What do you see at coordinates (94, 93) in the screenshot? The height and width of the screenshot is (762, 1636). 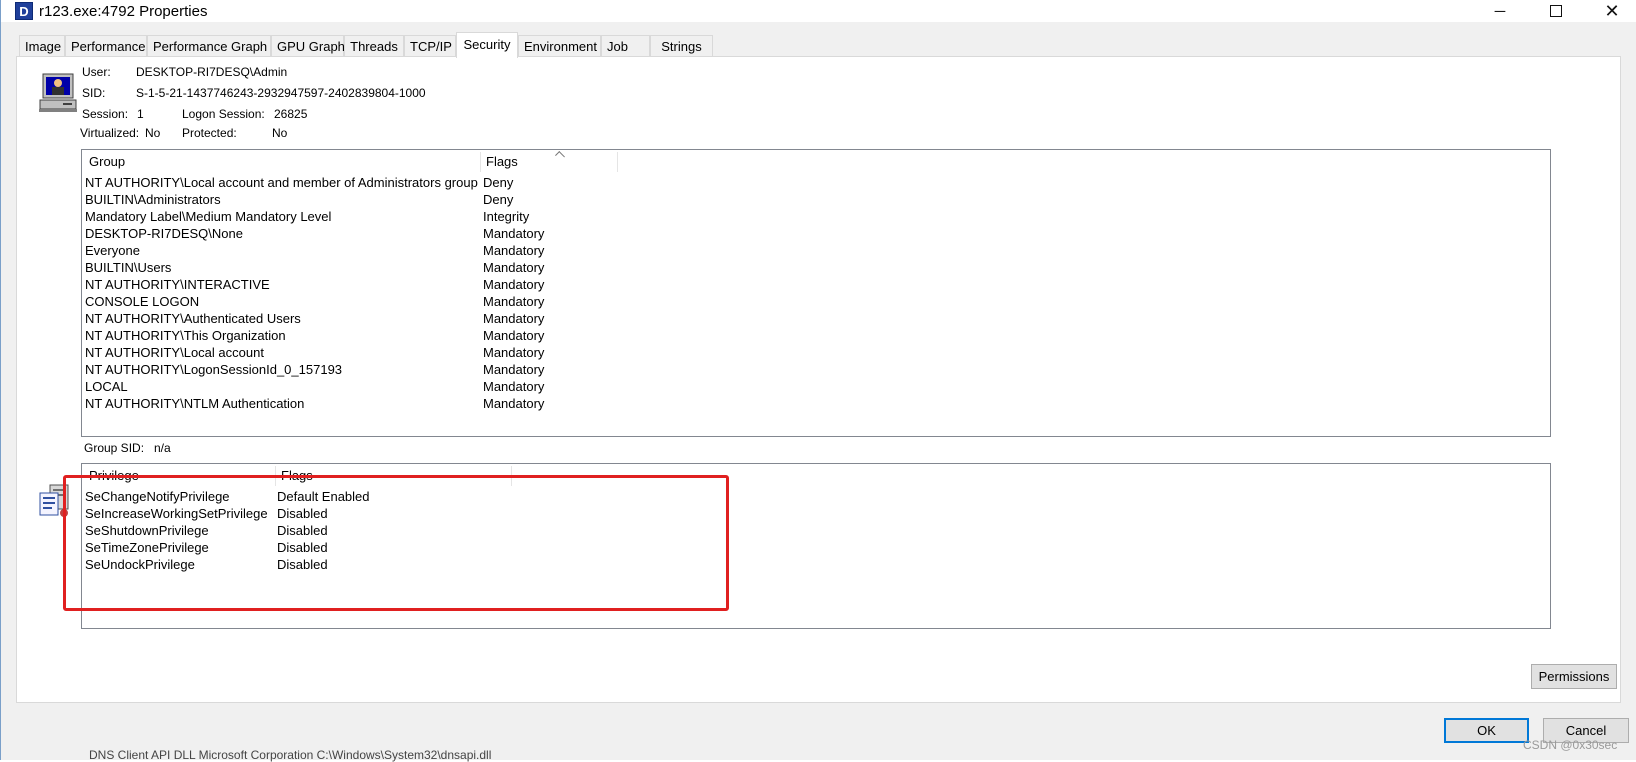 I see `sid-label: SID:` at bounding box center [94, 93].